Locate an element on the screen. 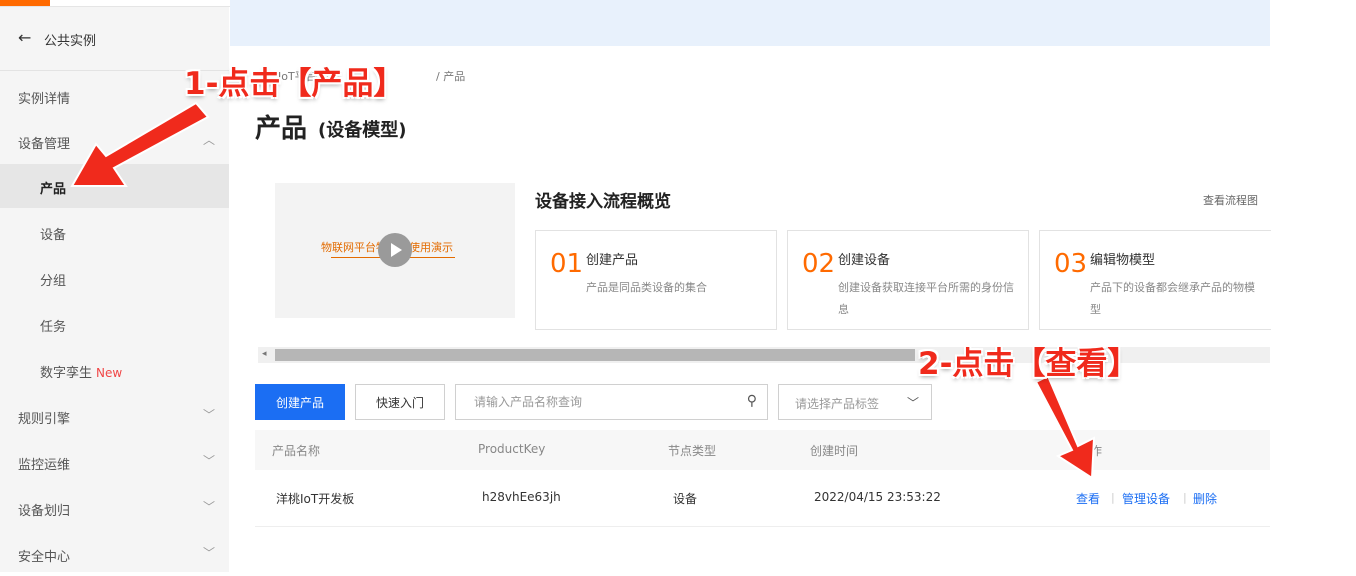 The width and height of the screenshot is (1356, 576). step-title: 创建设备 is located at coordinates (864, 260).